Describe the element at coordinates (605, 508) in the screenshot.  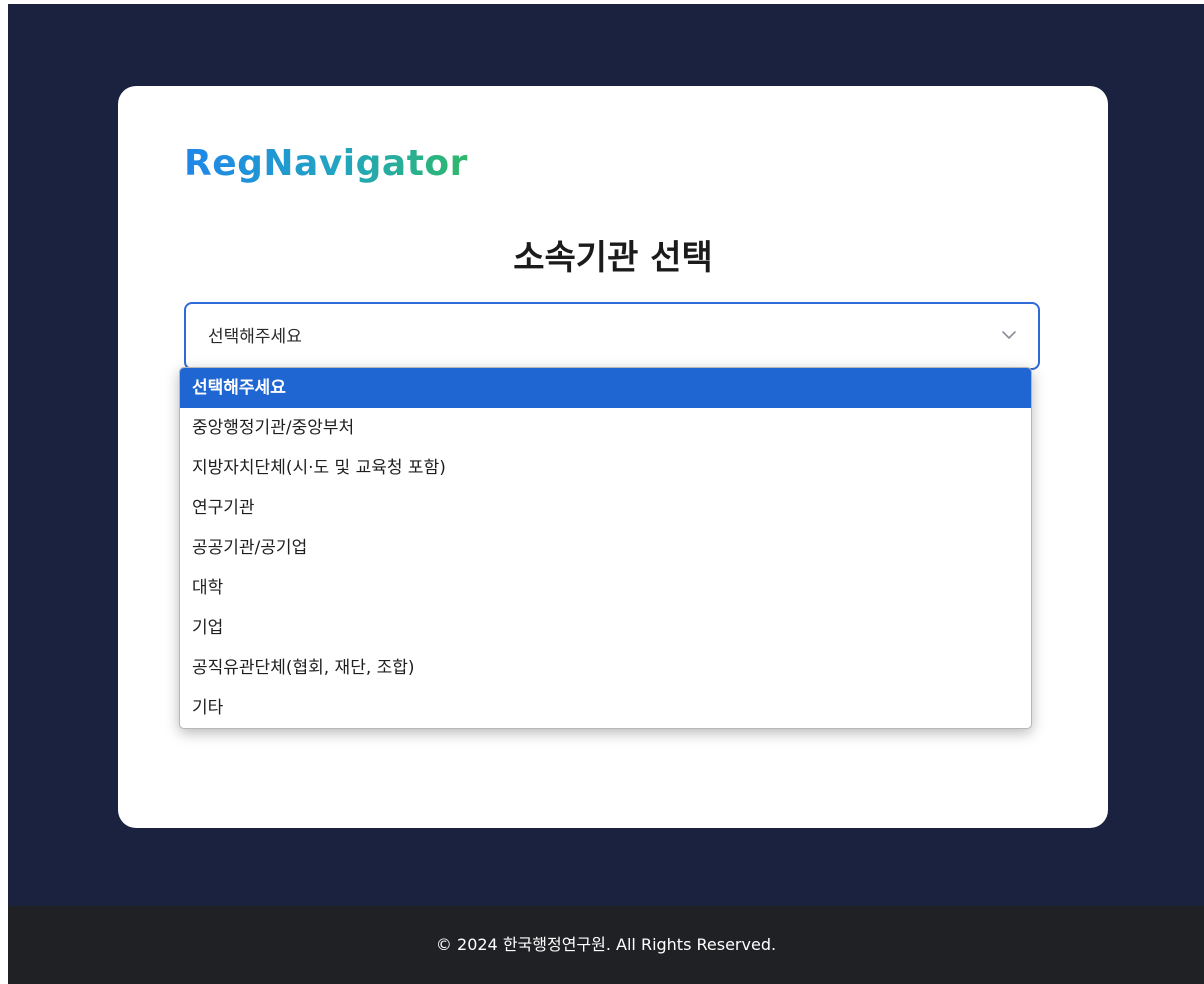
I see `dropdown-option: 연구기관` at that location.